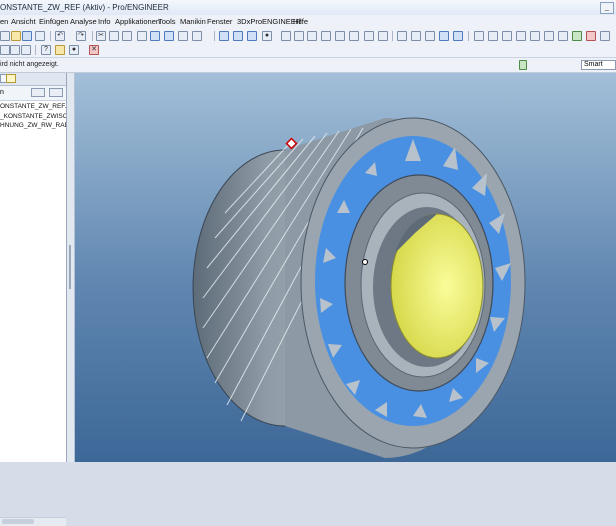  I want to click on regenerate-icon, so click(155, 36).